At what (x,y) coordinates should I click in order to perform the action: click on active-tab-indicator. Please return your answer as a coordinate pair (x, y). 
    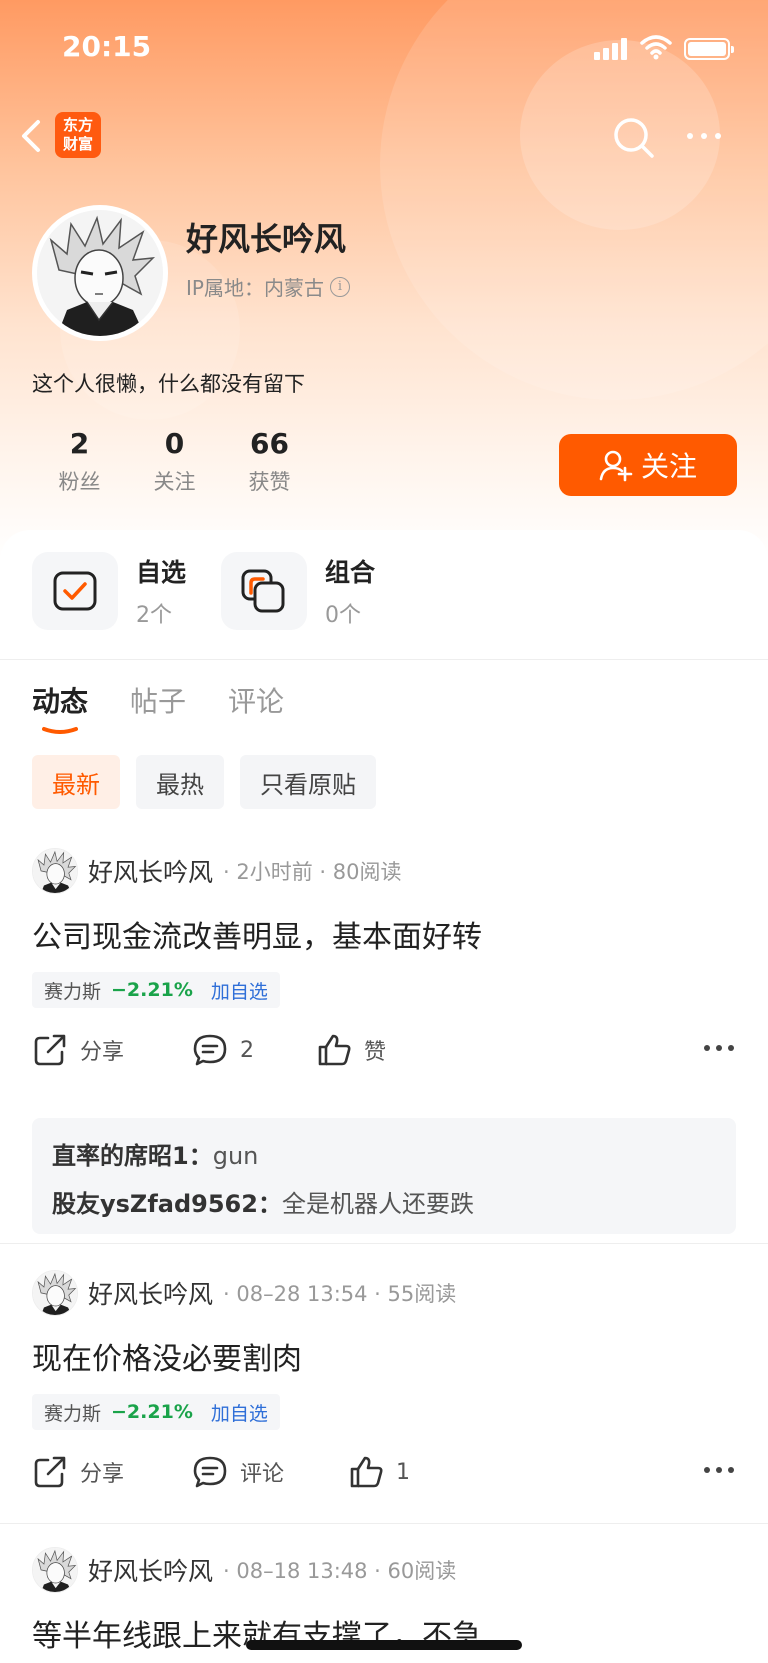
    Looking at the image, I should click on (60, 730).